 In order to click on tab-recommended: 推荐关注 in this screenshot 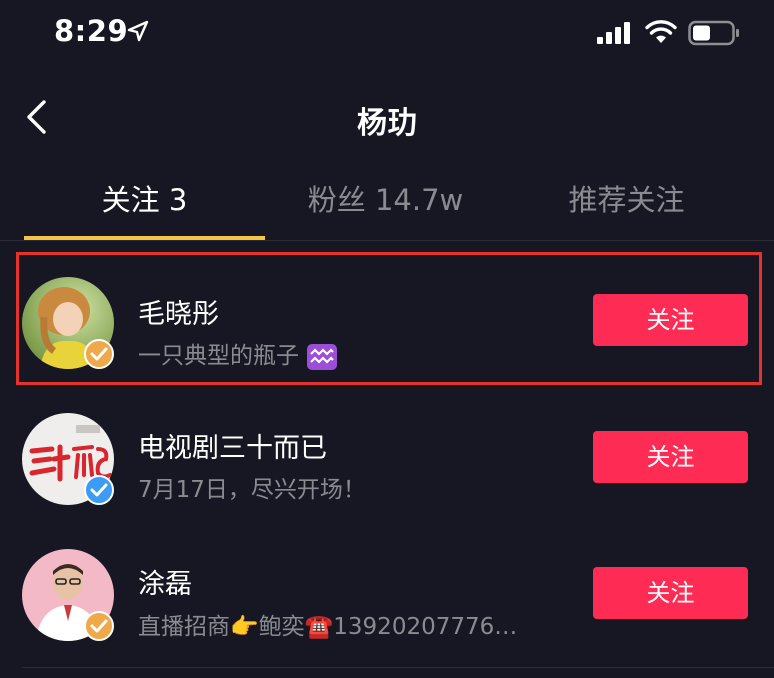, I will do `click(626, 200)`.